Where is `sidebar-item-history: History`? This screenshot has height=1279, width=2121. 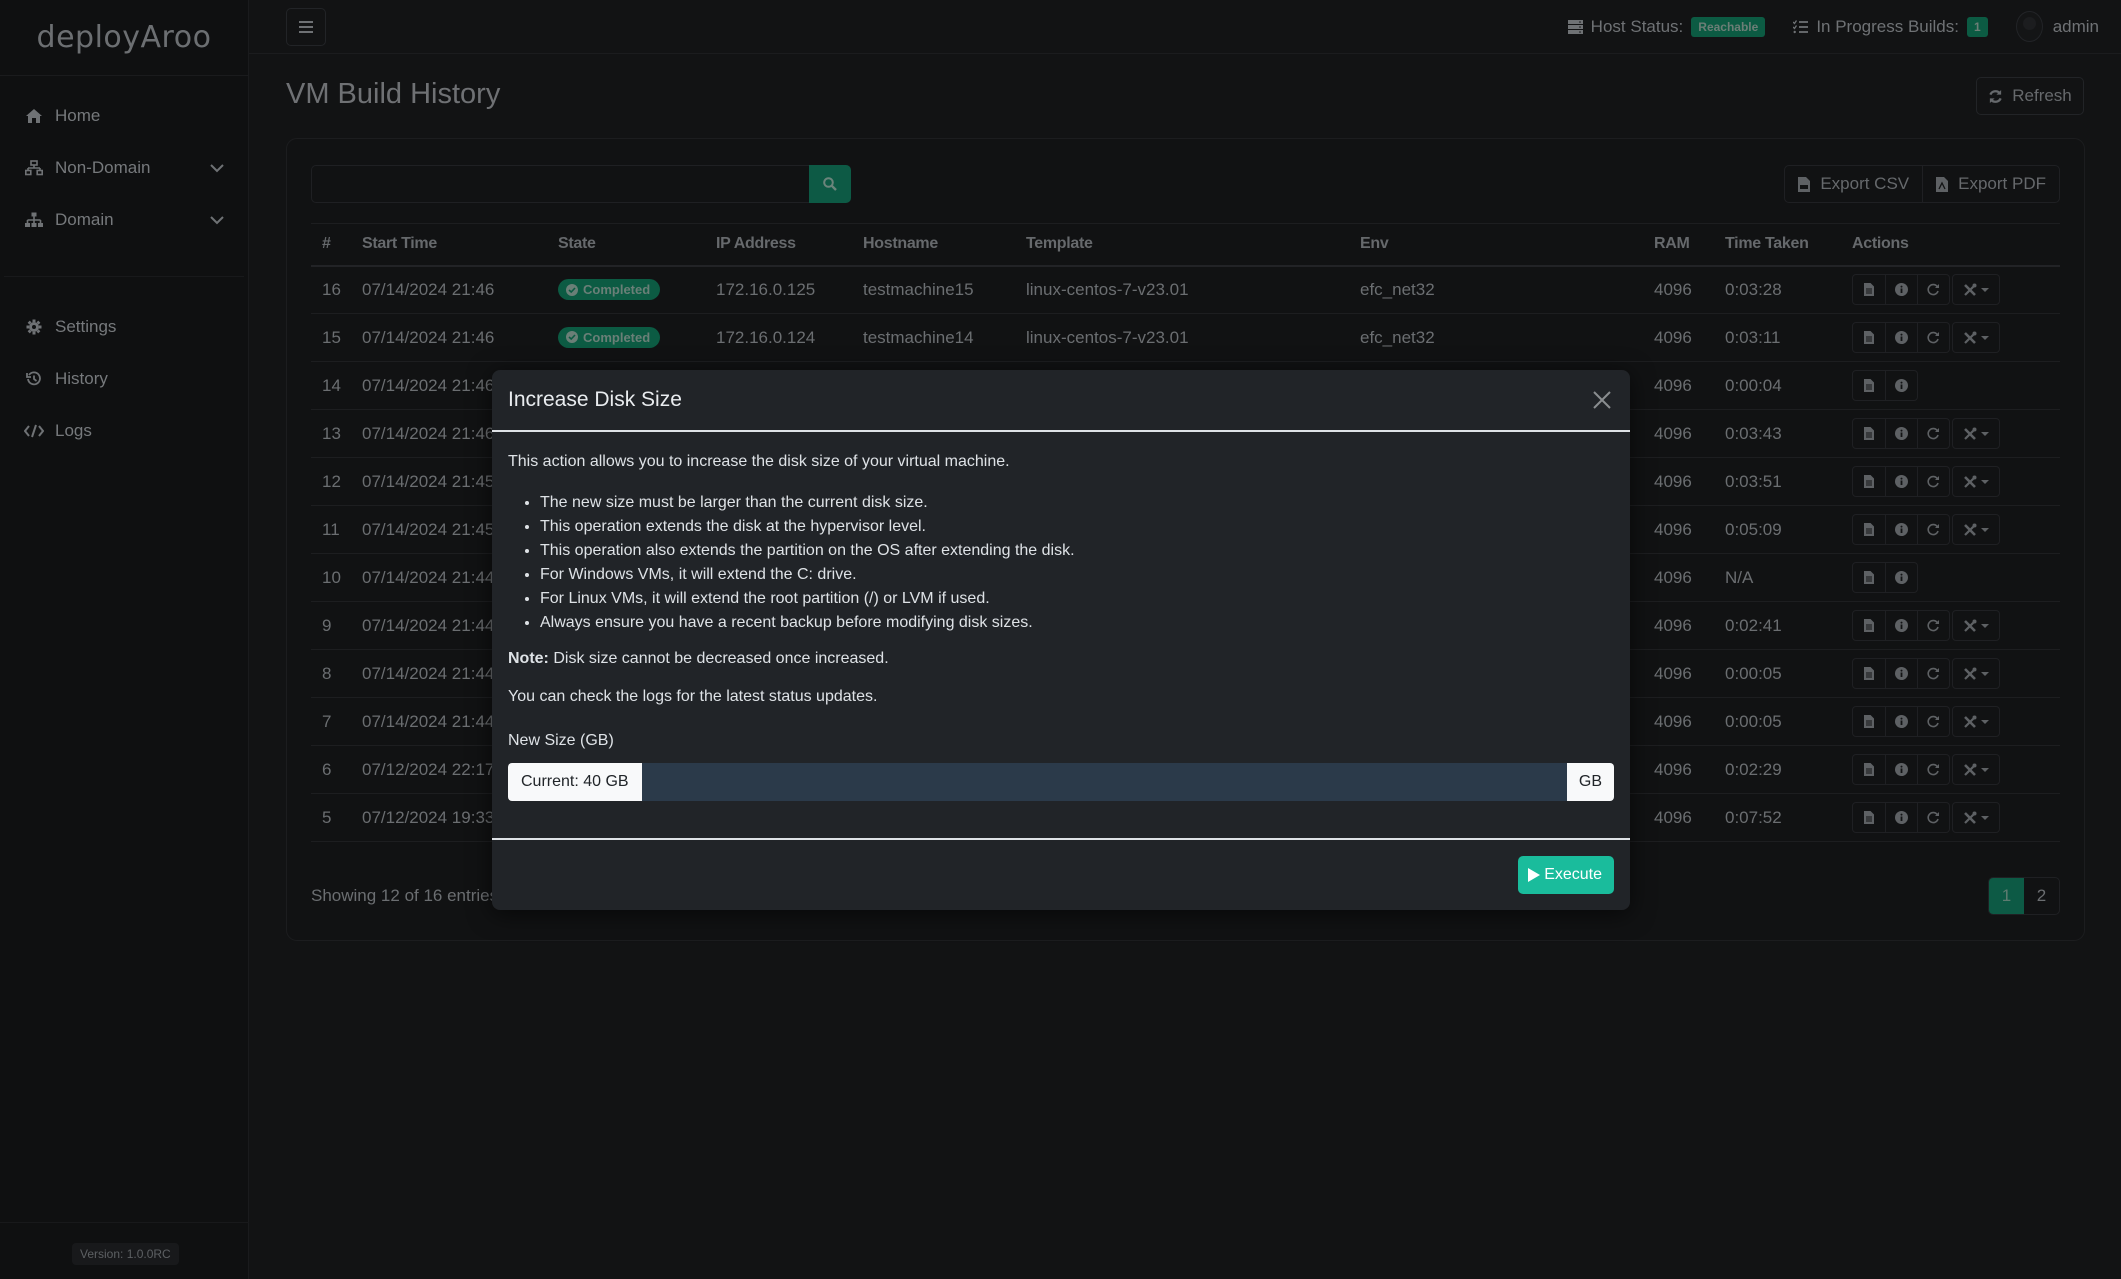 sidebar-item-history: History is located at coordinates (124, 379).